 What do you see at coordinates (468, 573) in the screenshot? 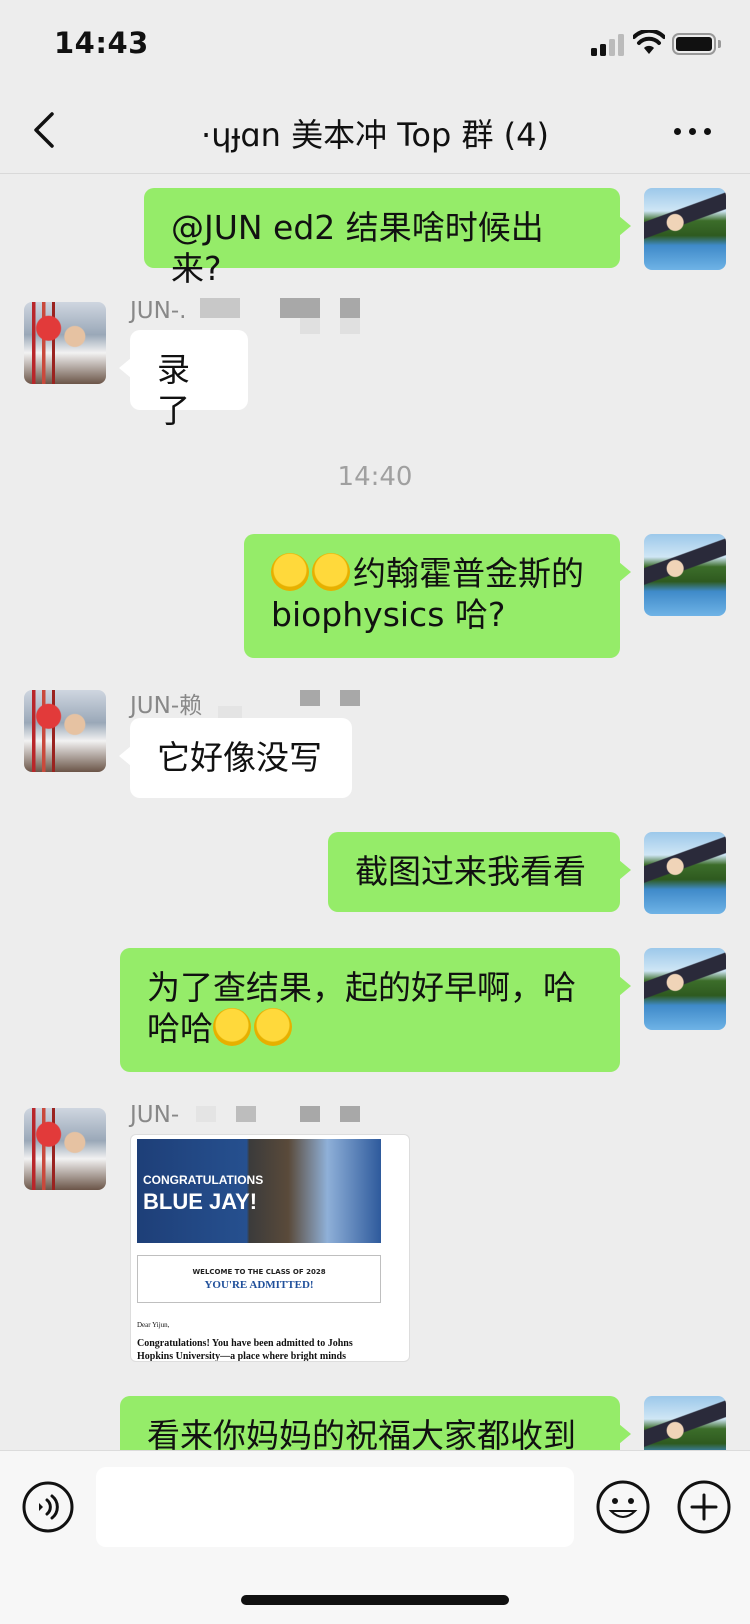
I see `message-text: 约翰霍普金斯的` at bounding box center [468, 573].